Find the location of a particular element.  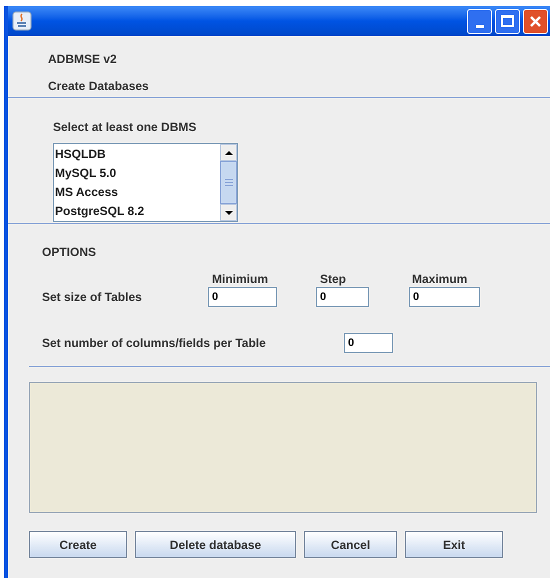

minimize-button is located at coordinates (479, 21).